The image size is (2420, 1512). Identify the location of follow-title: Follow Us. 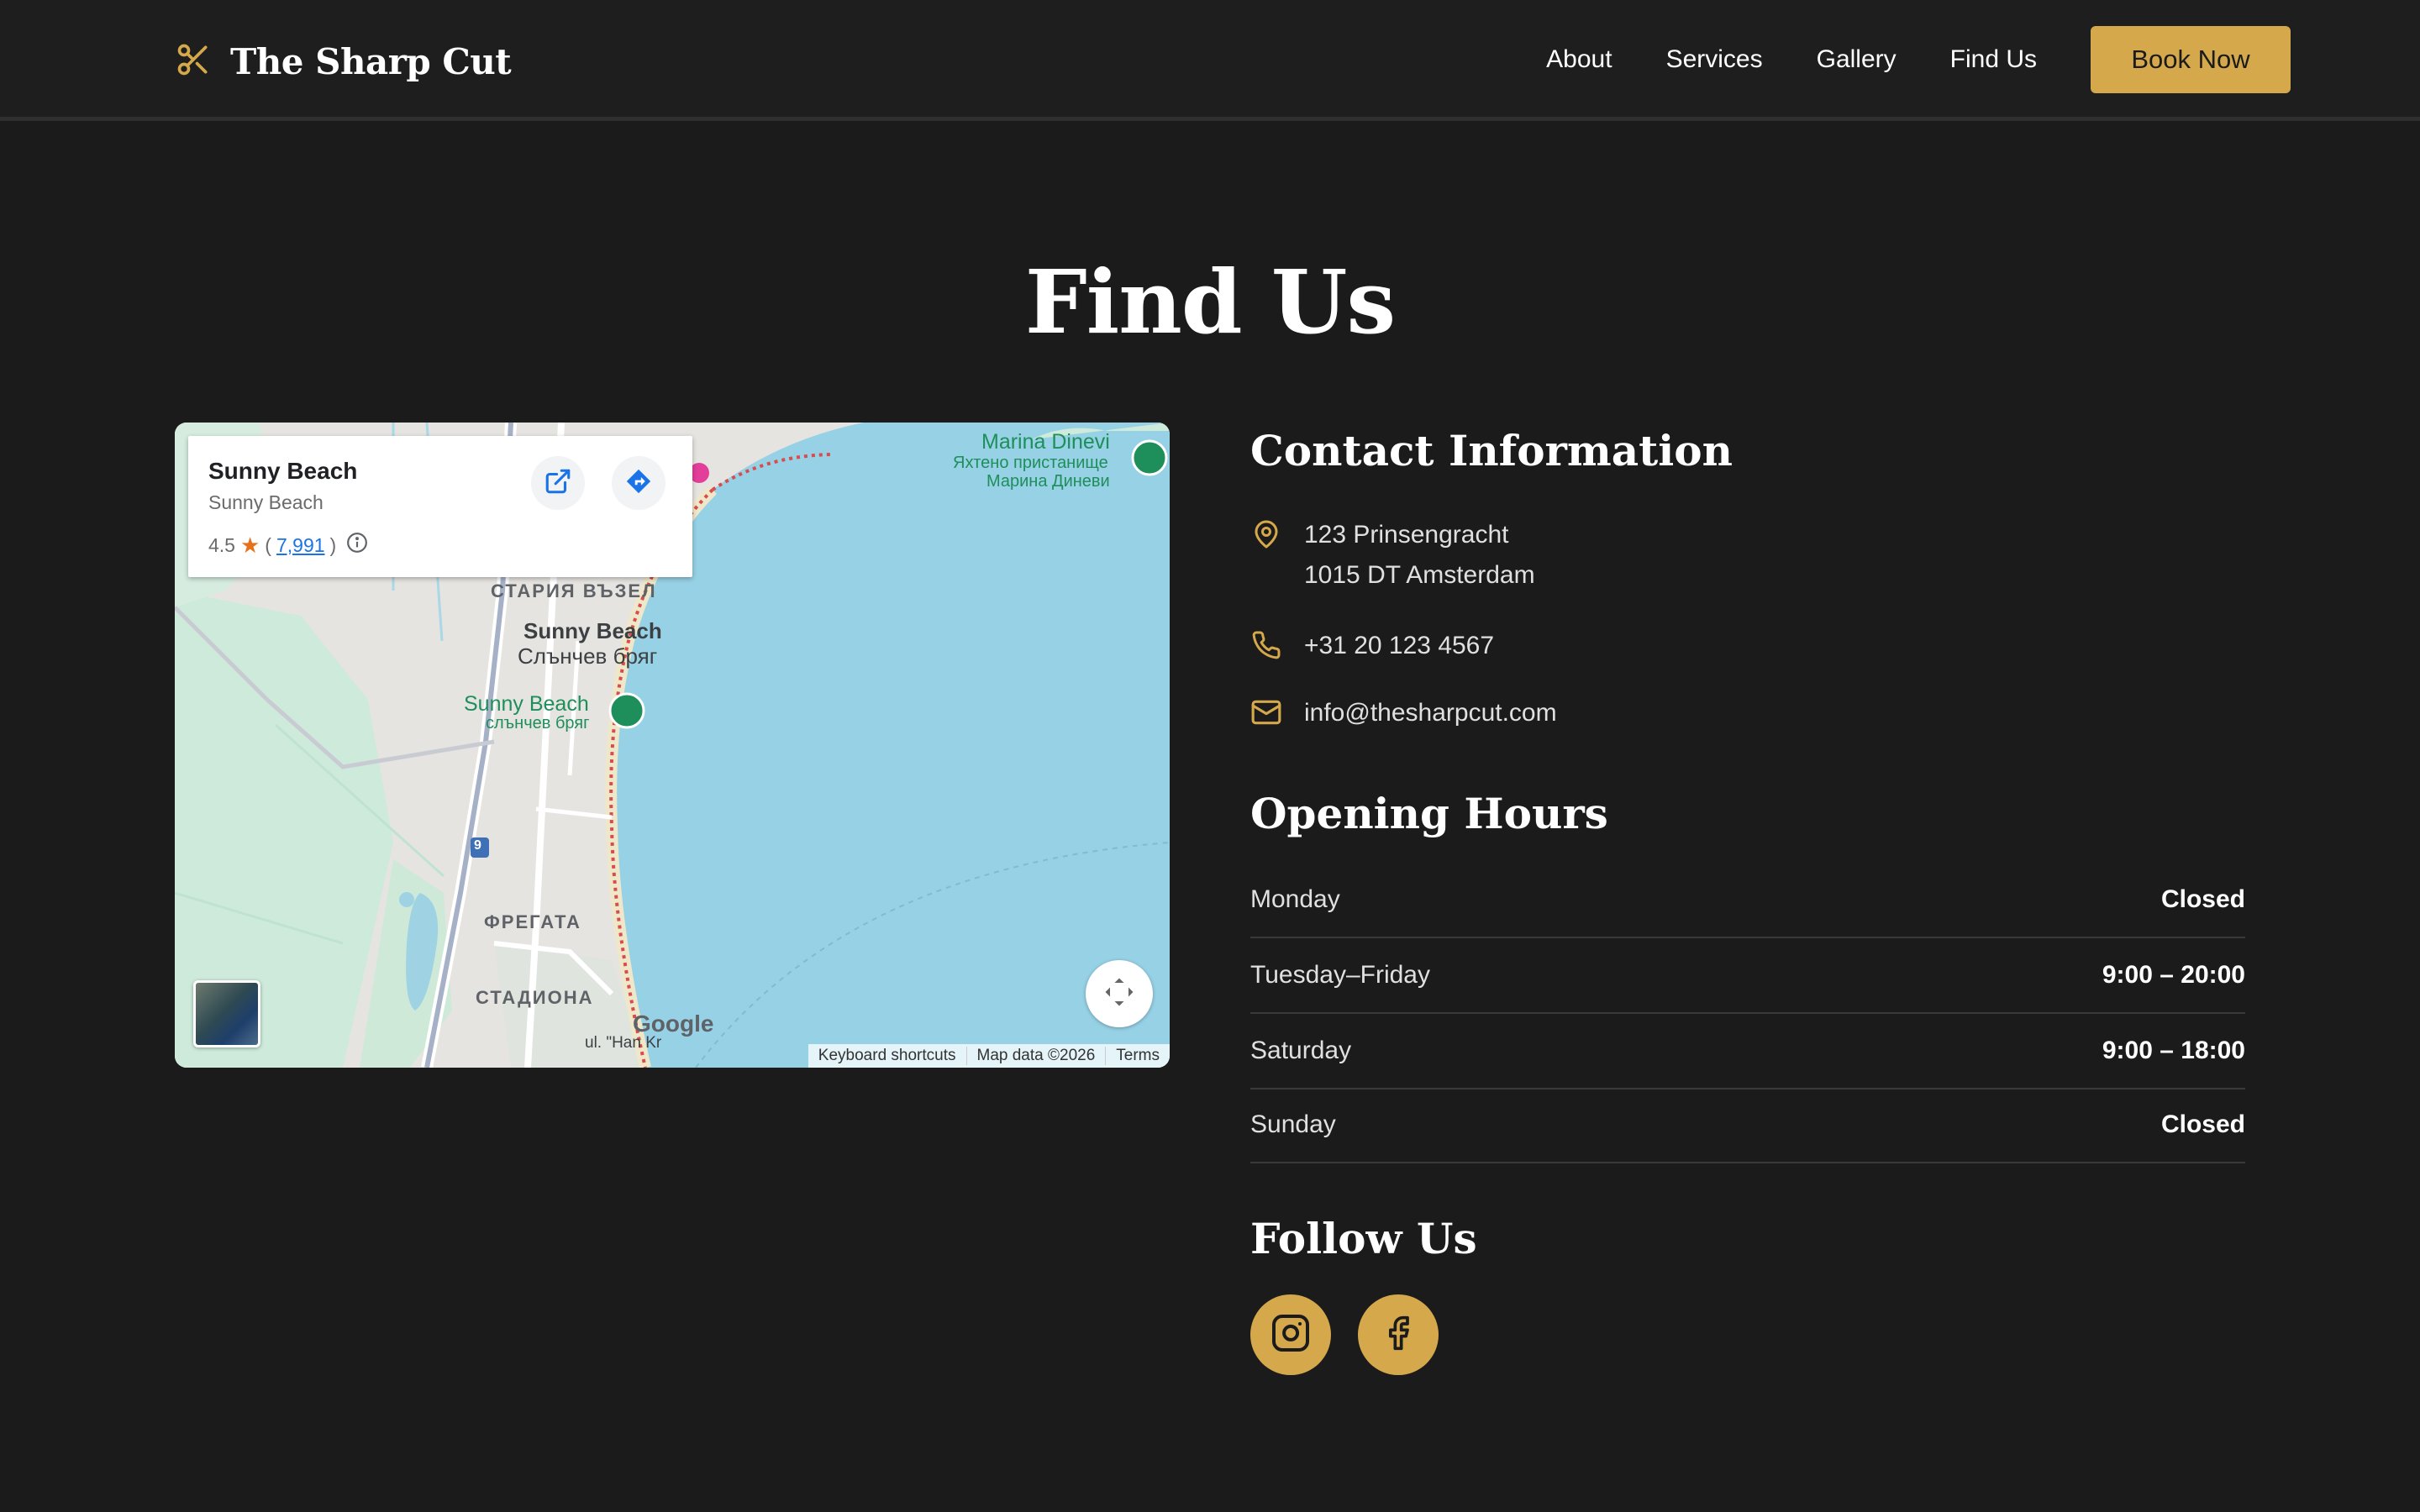
(1363, 1238).